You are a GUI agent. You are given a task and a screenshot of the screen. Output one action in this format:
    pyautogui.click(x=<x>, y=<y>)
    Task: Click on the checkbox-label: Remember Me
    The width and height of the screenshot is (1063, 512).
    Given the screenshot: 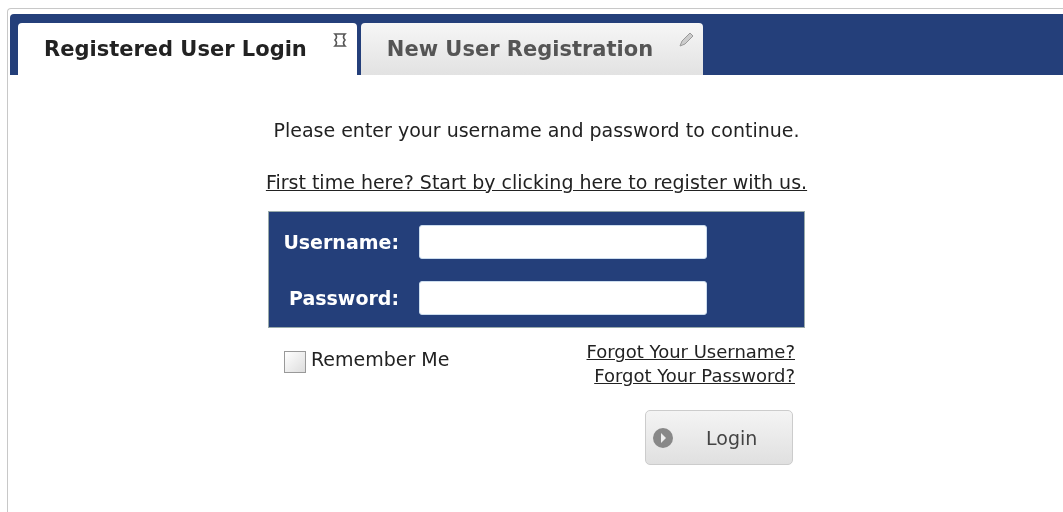 What is the action you would take?
    pyautogui.click(x=380, y=359)
    